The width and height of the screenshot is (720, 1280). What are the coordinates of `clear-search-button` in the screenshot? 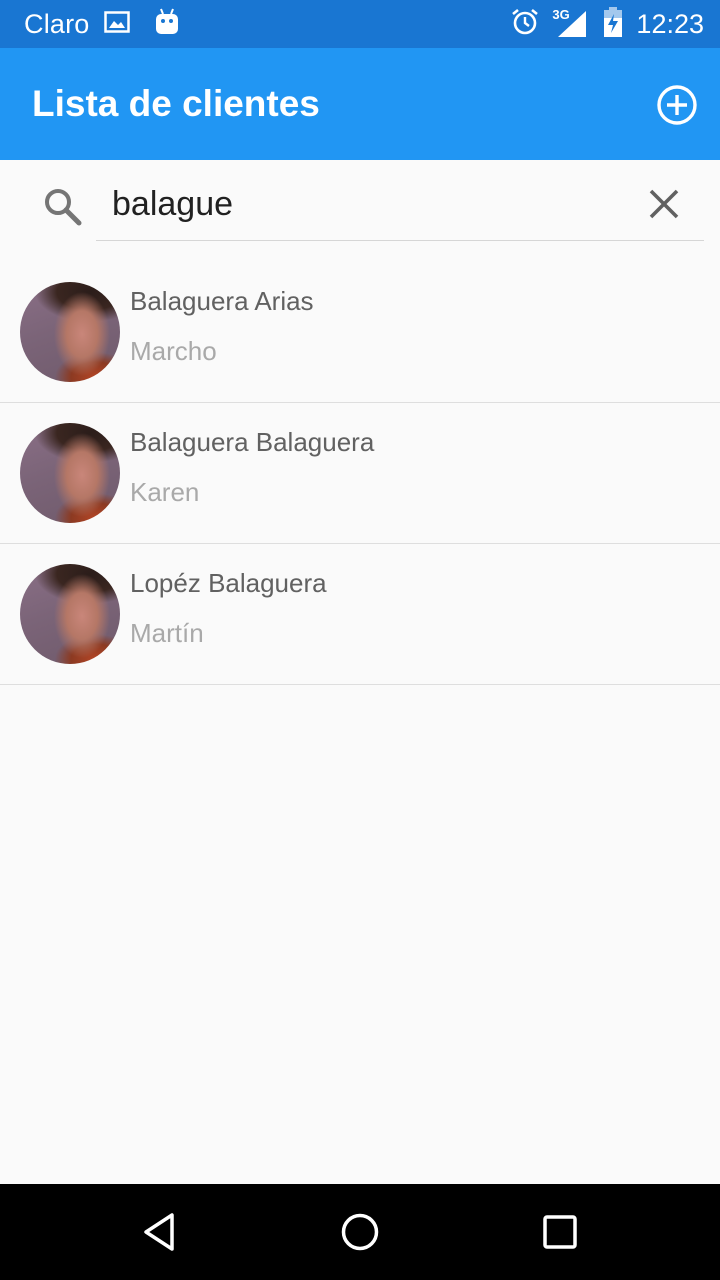 It's located at (664, 204).